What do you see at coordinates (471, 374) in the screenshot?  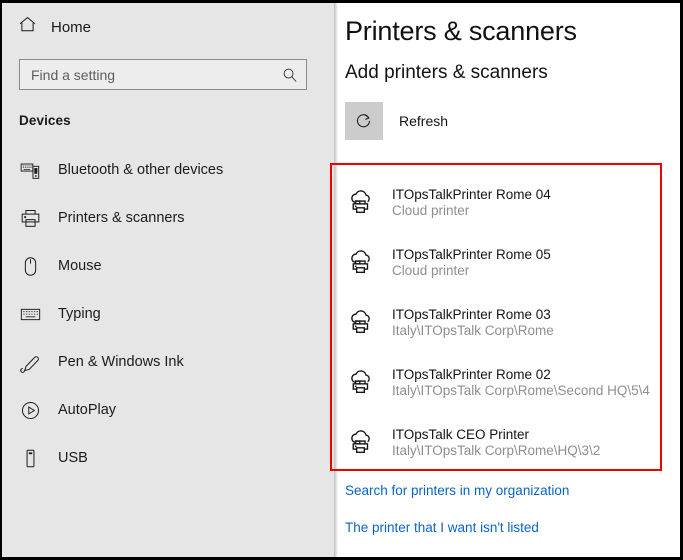 I see `printer-name: ITOpsTalkPrinter Rome 02` at bounding box center [471, 374].